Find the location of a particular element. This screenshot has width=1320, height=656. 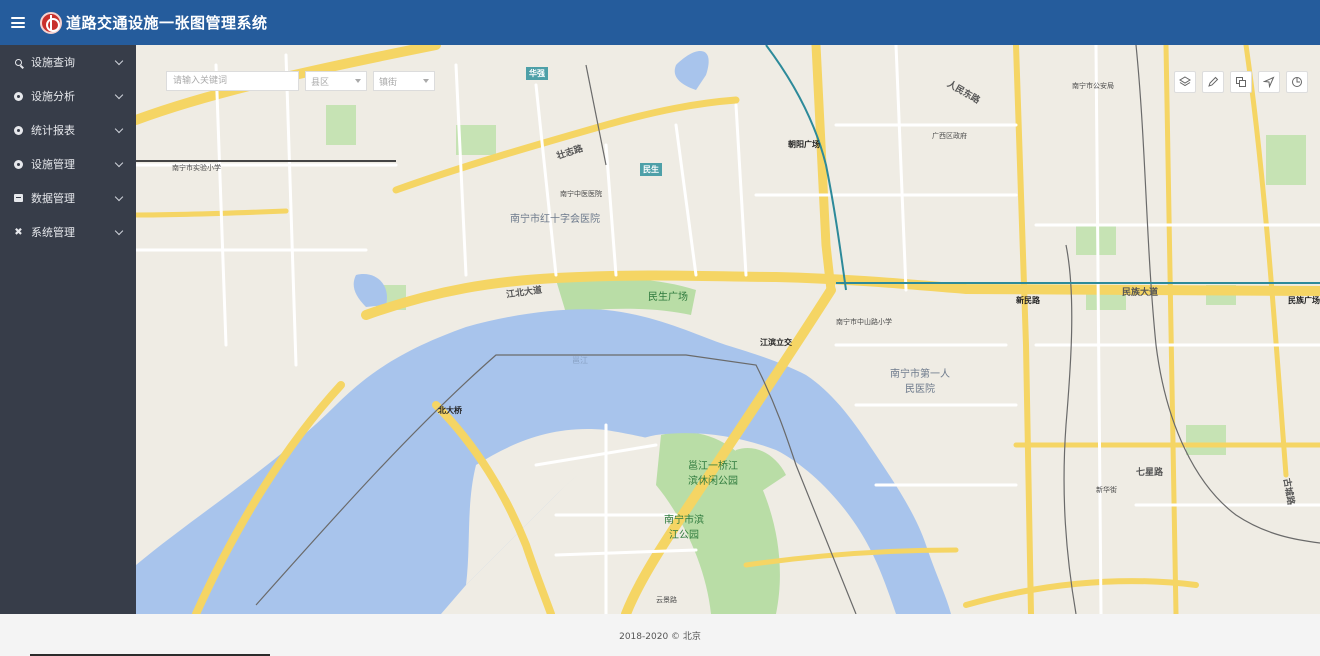

sidebar-item-facility-analysis: 设施分析 is located at coordinates (68, 96).